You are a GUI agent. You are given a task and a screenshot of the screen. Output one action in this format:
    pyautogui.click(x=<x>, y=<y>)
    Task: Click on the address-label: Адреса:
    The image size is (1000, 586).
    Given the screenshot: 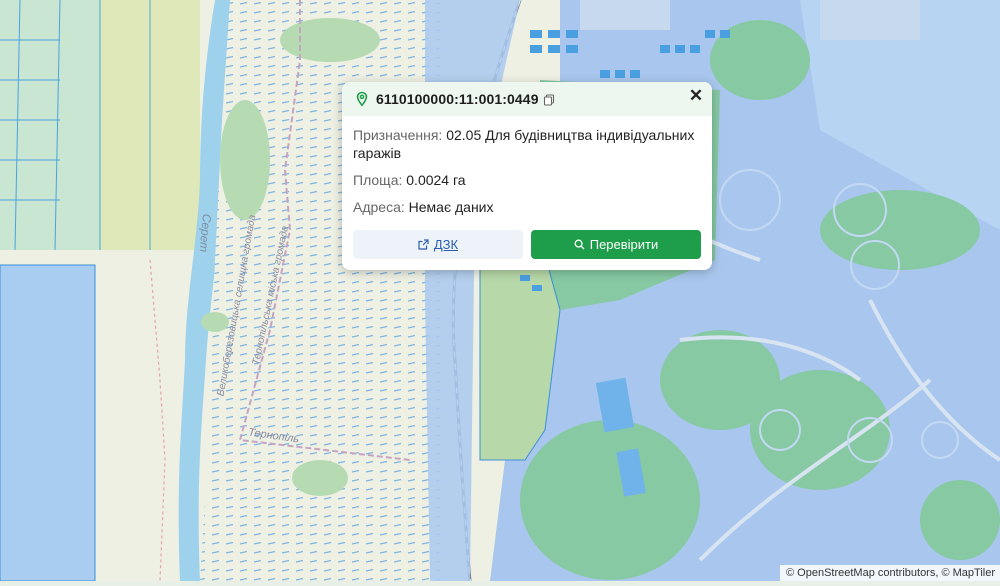 What is the action you would take?
    pyautogui.click(x=379, y=207)
    